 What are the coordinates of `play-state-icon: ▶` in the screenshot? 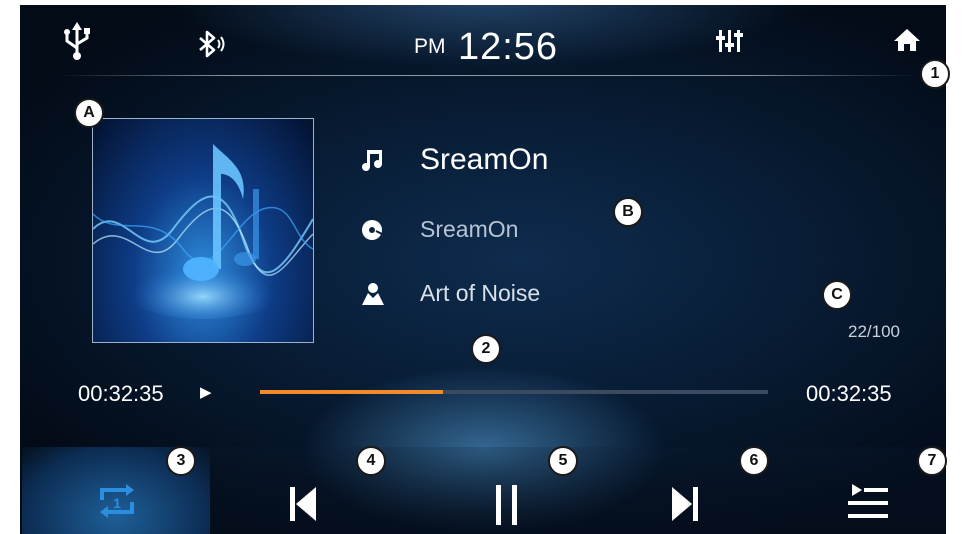 It's located at (206, 392).